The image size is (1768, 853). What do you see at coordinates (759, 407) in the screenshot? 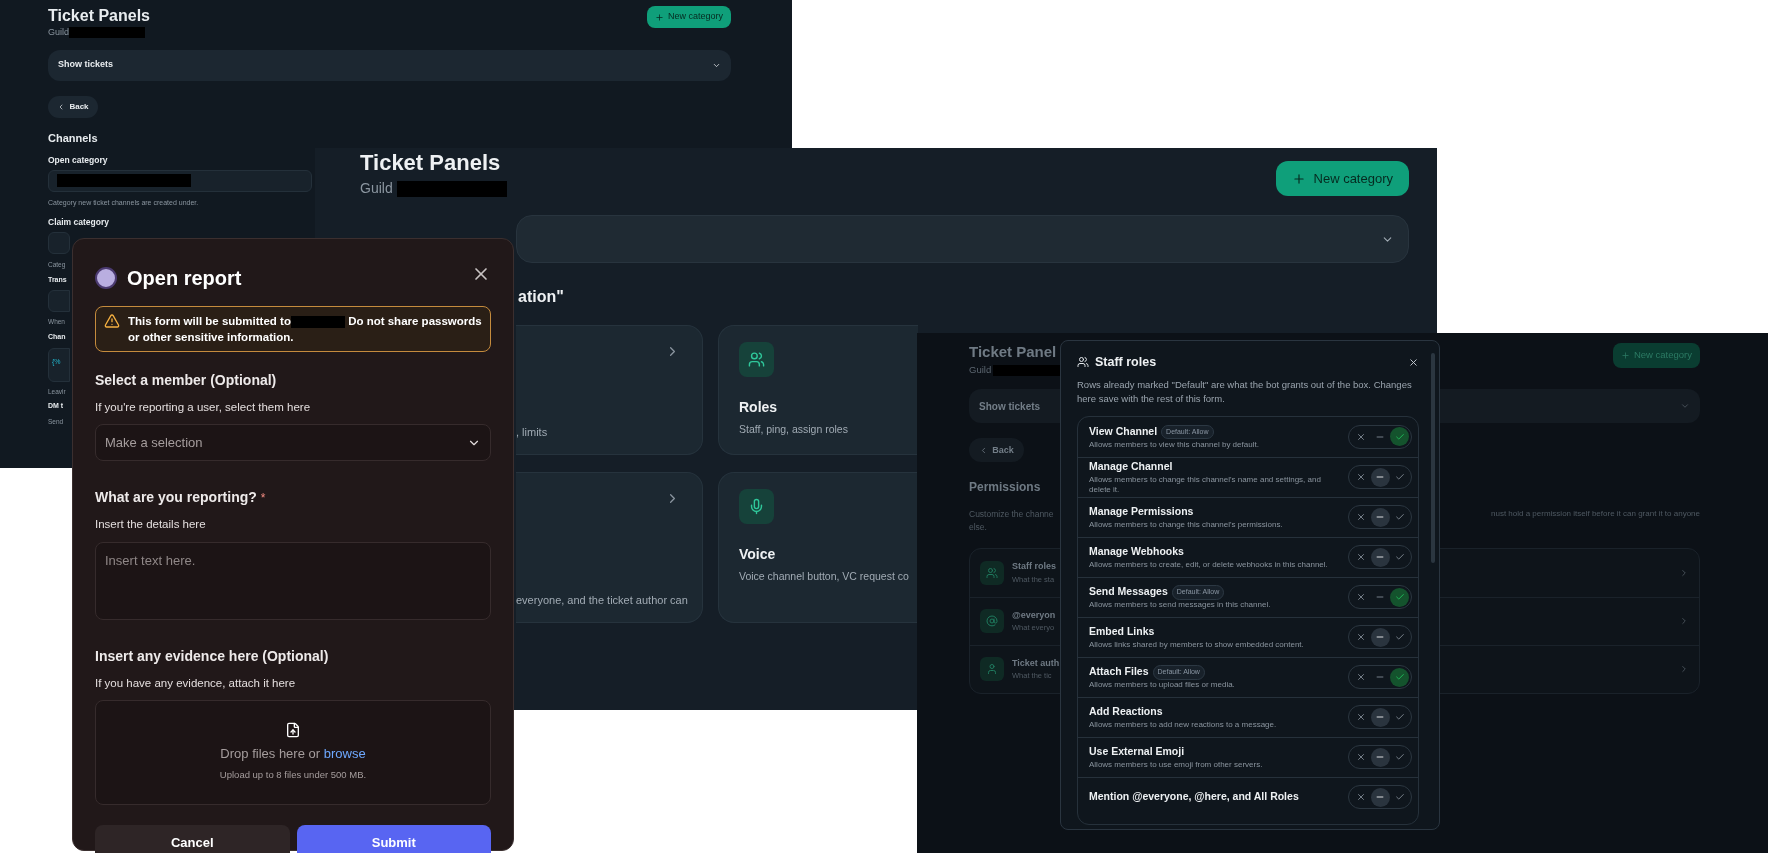
I see `card-title: Roles` at bounding box center [759, 407].